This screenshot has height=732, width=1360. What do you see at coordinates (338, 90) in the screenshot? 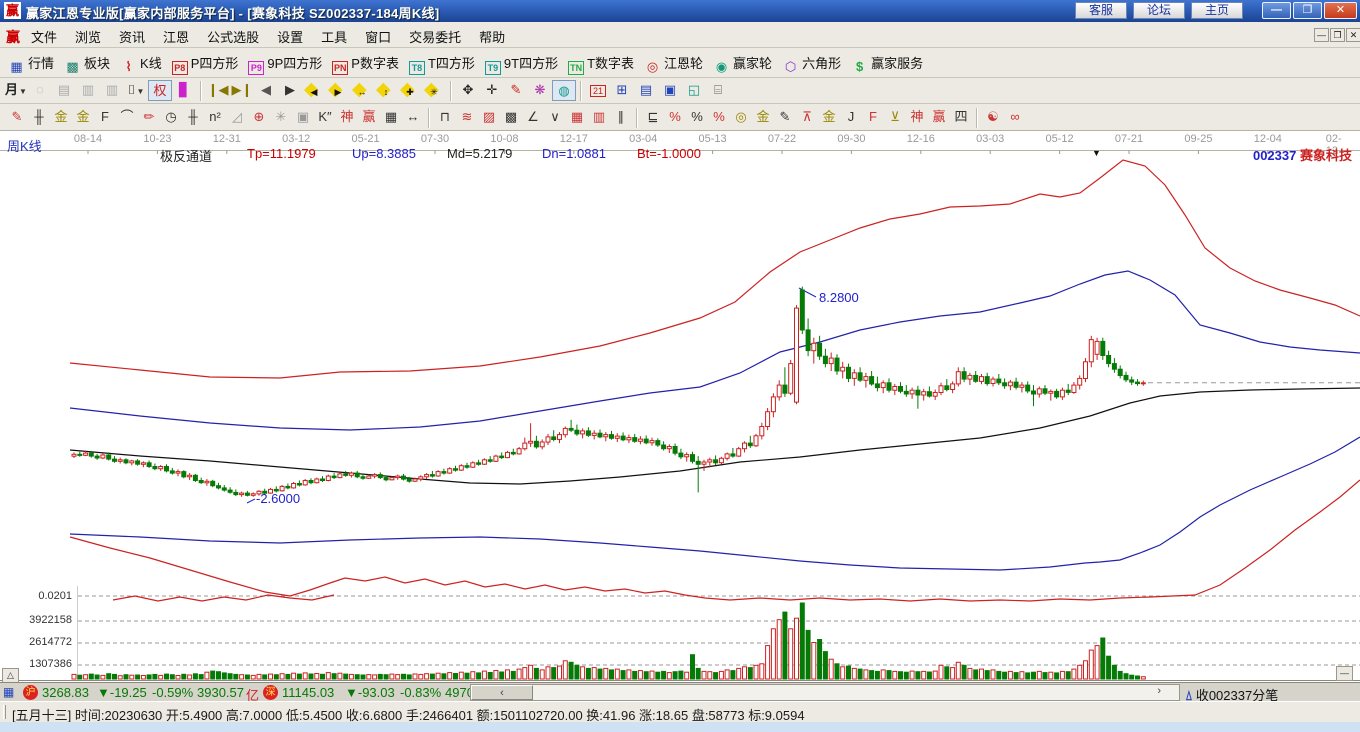
I see `toolbar-button-dia-right: ◆ ▶` at bounding box center [338, 90].